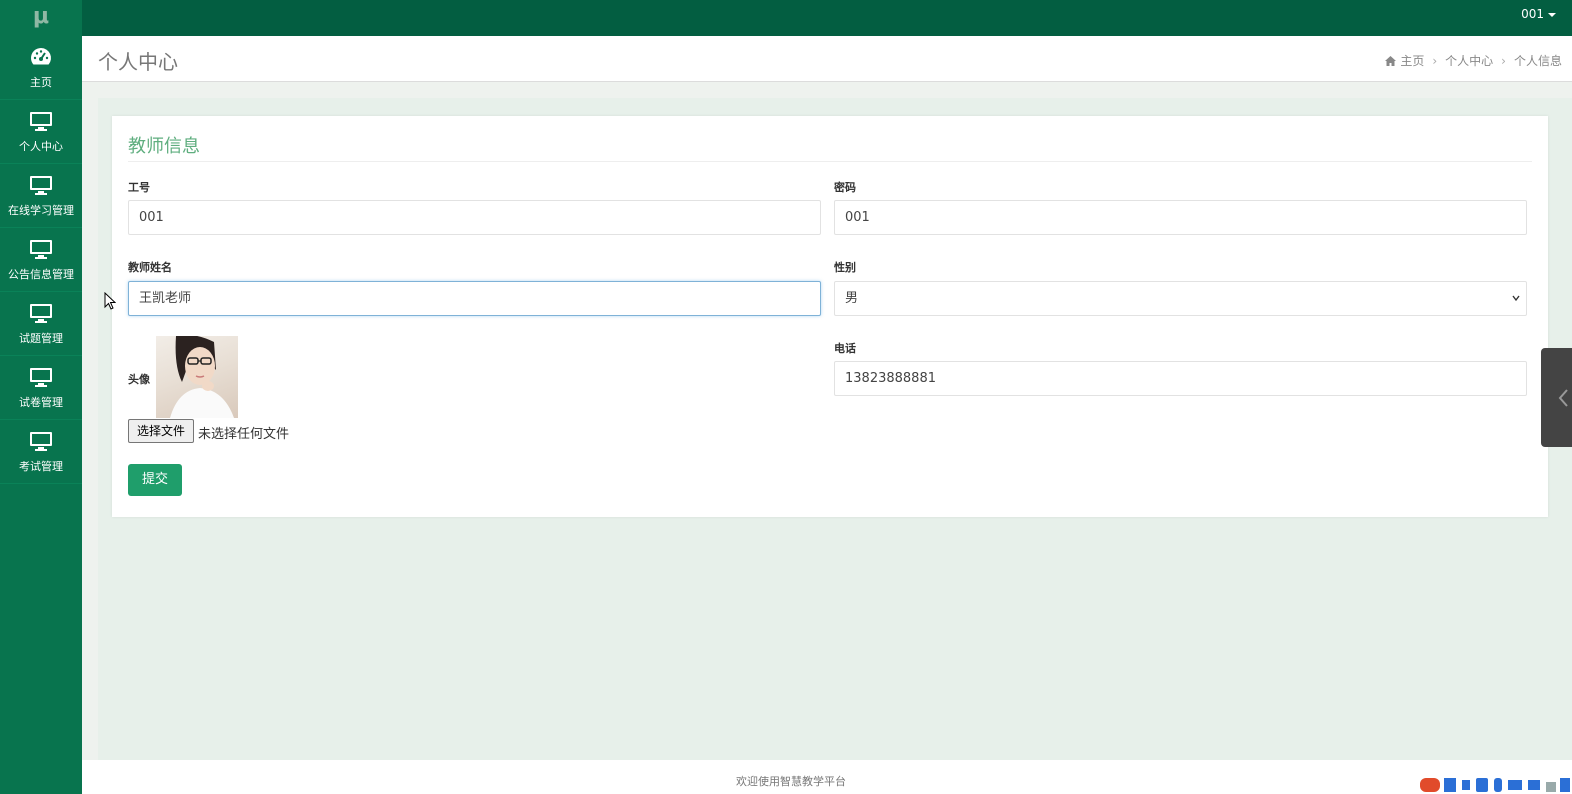  I want to click on ime-toolbar-icon, so click(1495, 784).